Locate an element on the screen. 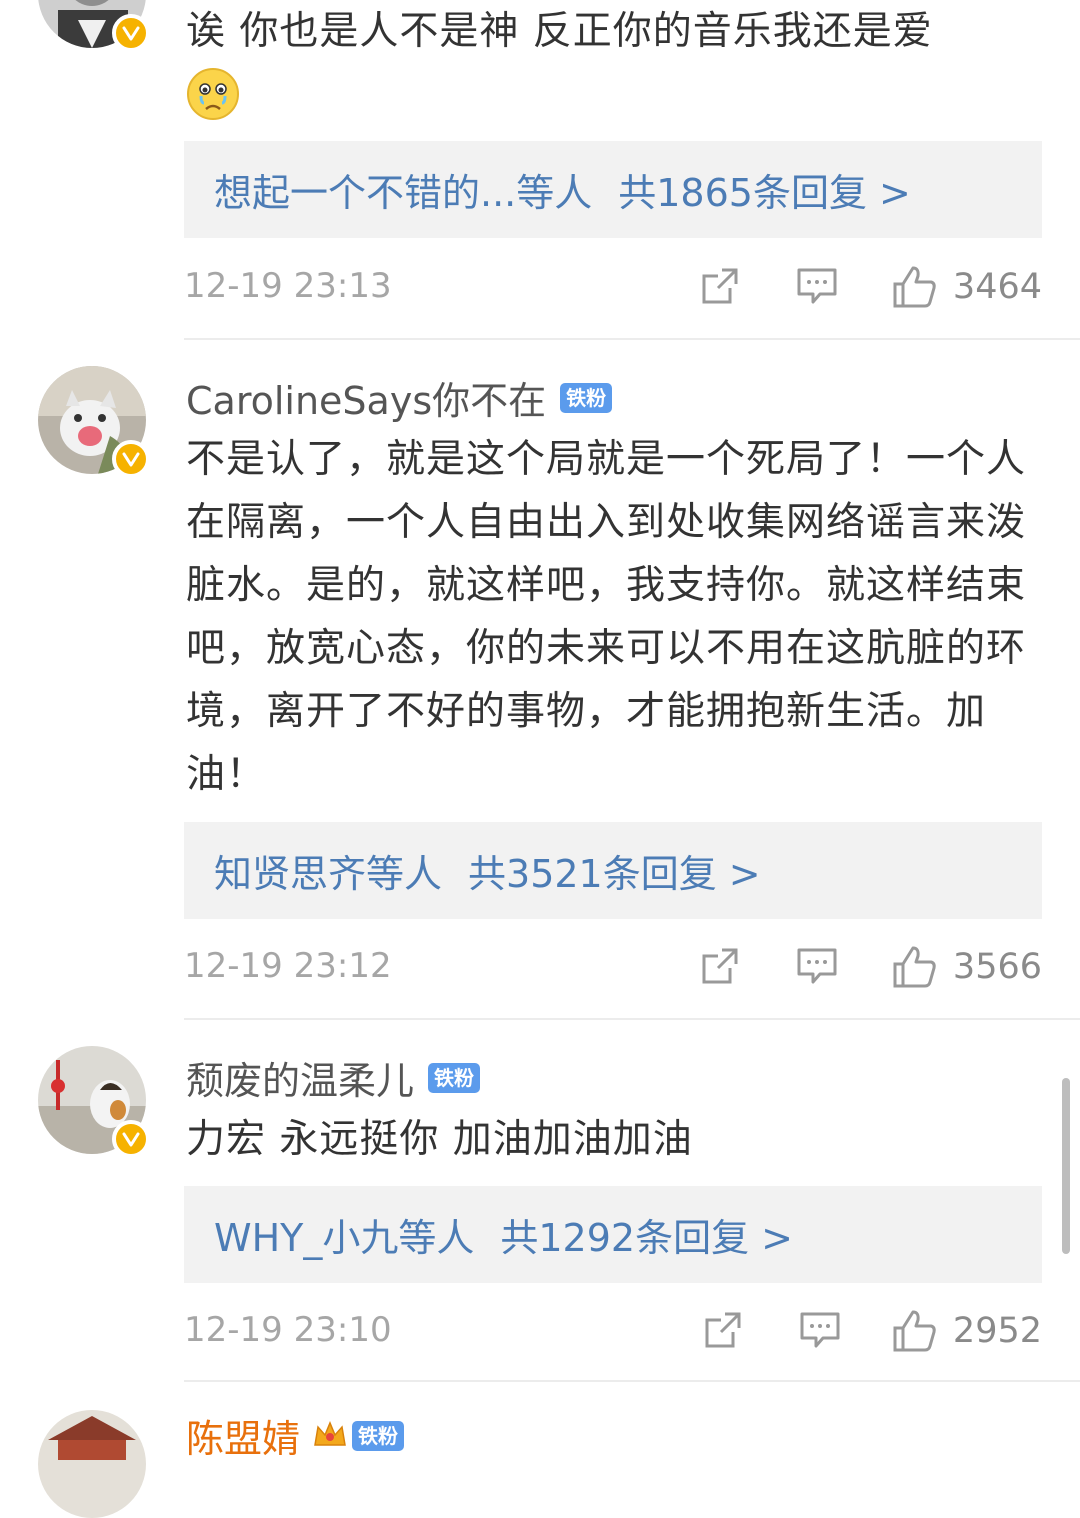 The image size is (1080, 1518). reply-summary: 知贤思齐等人 共3521条回复 > is located at coordinates (613, 870).